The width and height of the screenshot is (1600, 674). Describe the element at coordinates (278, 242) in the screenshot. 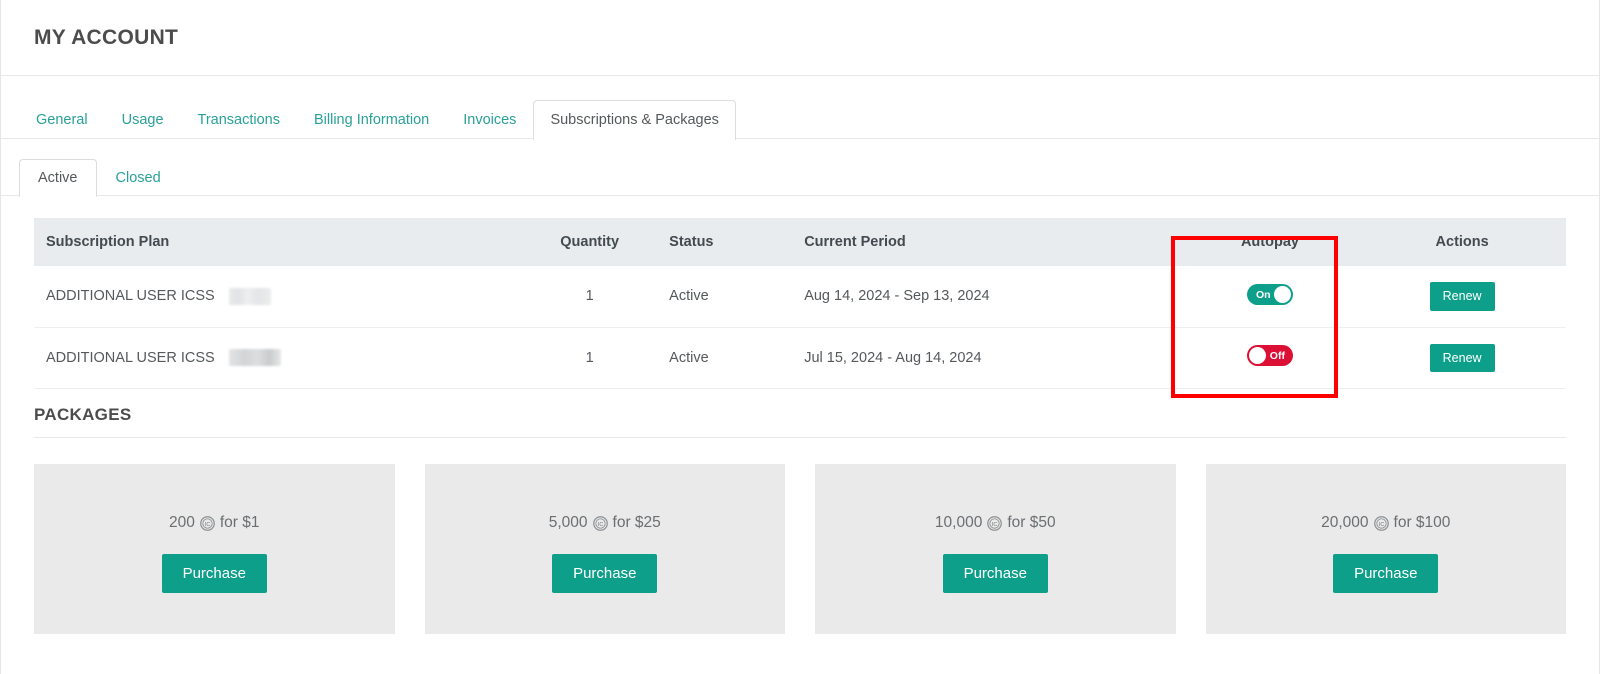

I see `column-header-subscription-plan: Subscription Plan` at that location.